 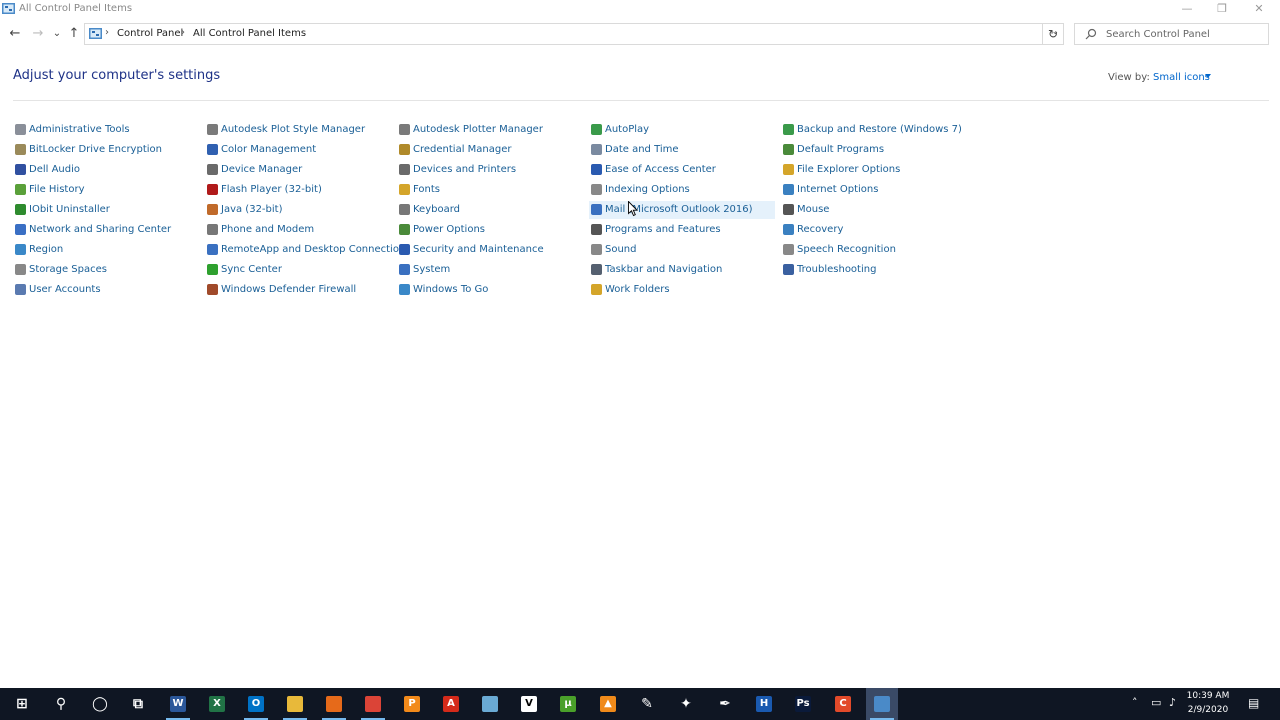 I want to click on control-panel-item: Autodesk Plot Style Manager, so click(x=298, y=130).